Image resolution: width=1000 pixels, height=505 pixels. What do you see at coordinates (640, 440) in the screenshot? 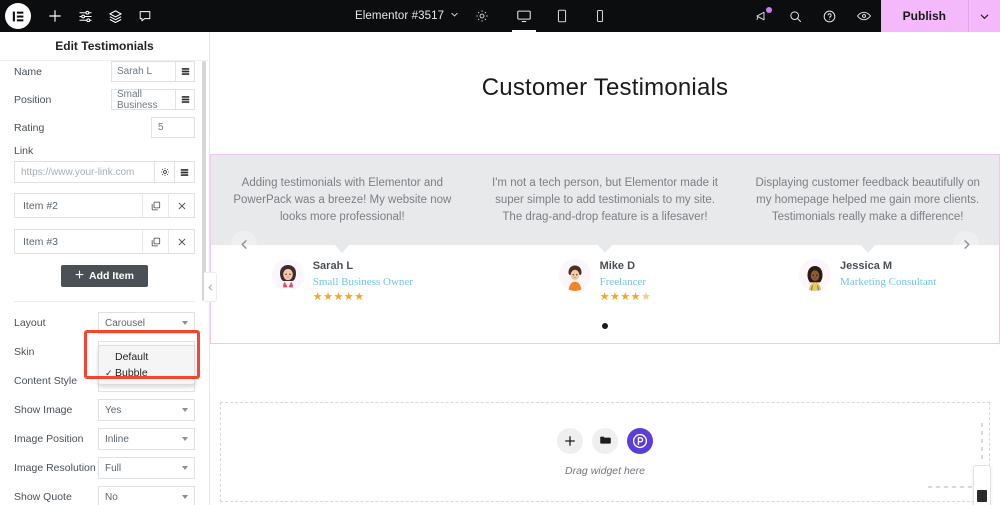
I see `powerpack-icon` at bounding box center [640, 440].